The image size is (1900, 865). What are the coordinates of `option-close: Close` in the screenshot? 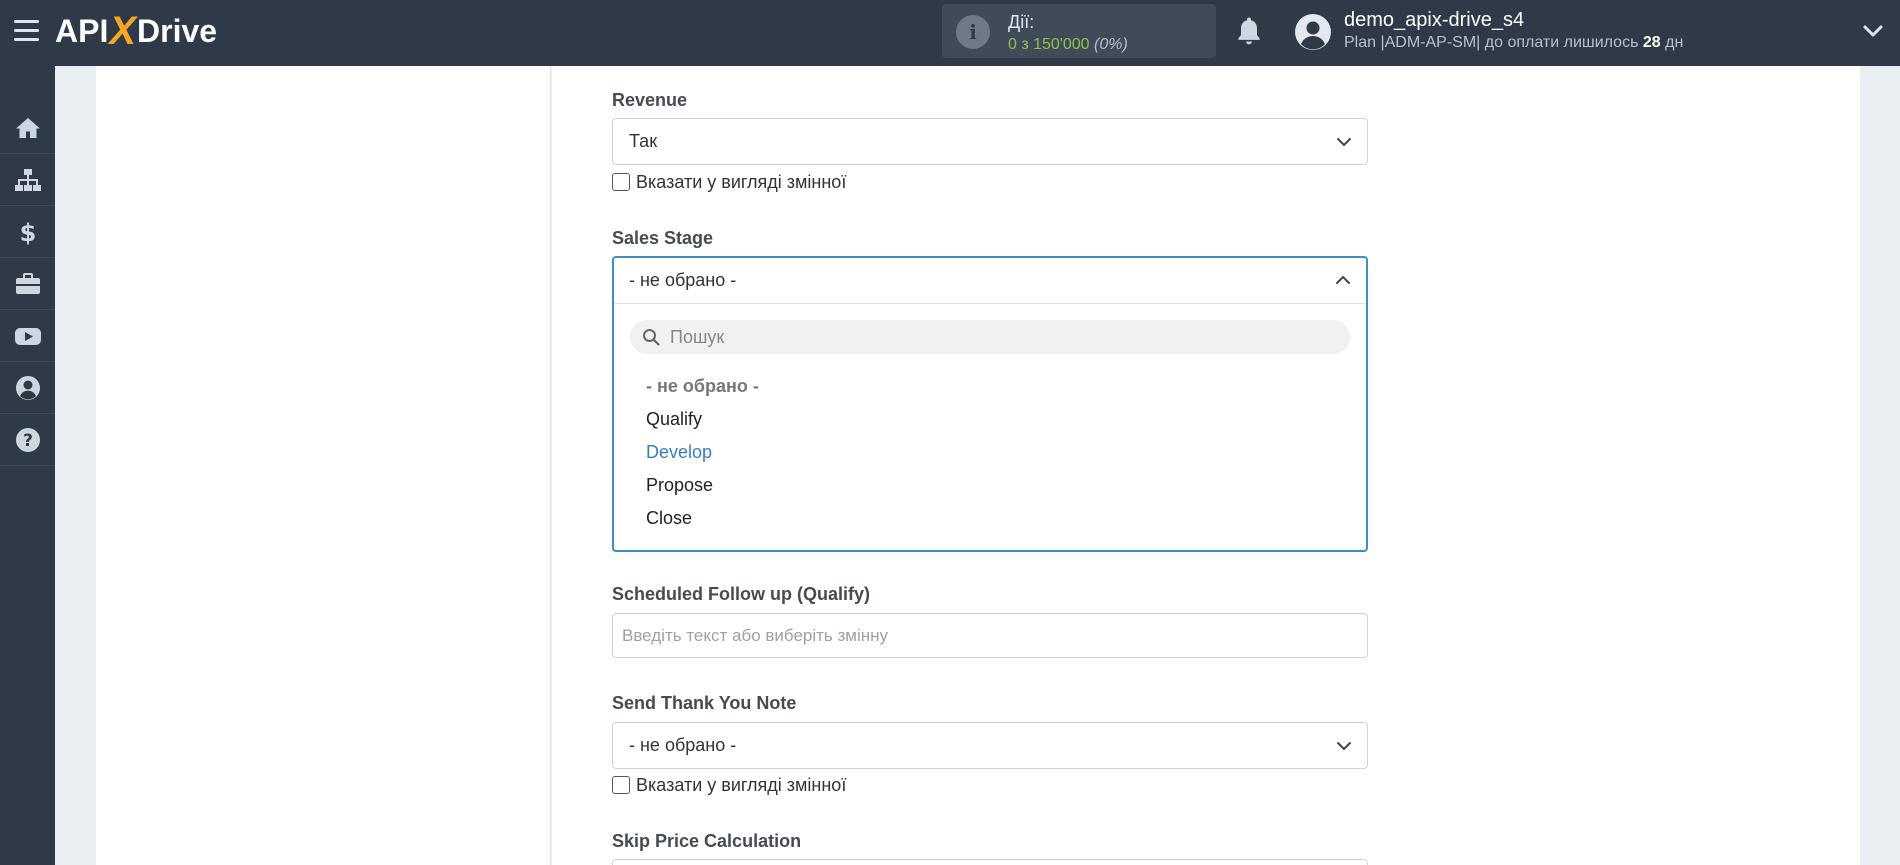 It's located at (702, 518).